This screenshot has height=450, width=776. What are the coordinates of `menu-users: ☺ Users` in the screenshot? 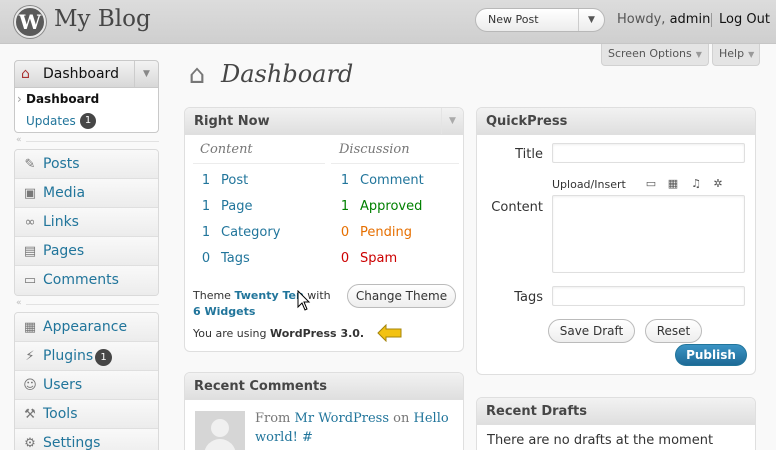 It's located at (86, 385).